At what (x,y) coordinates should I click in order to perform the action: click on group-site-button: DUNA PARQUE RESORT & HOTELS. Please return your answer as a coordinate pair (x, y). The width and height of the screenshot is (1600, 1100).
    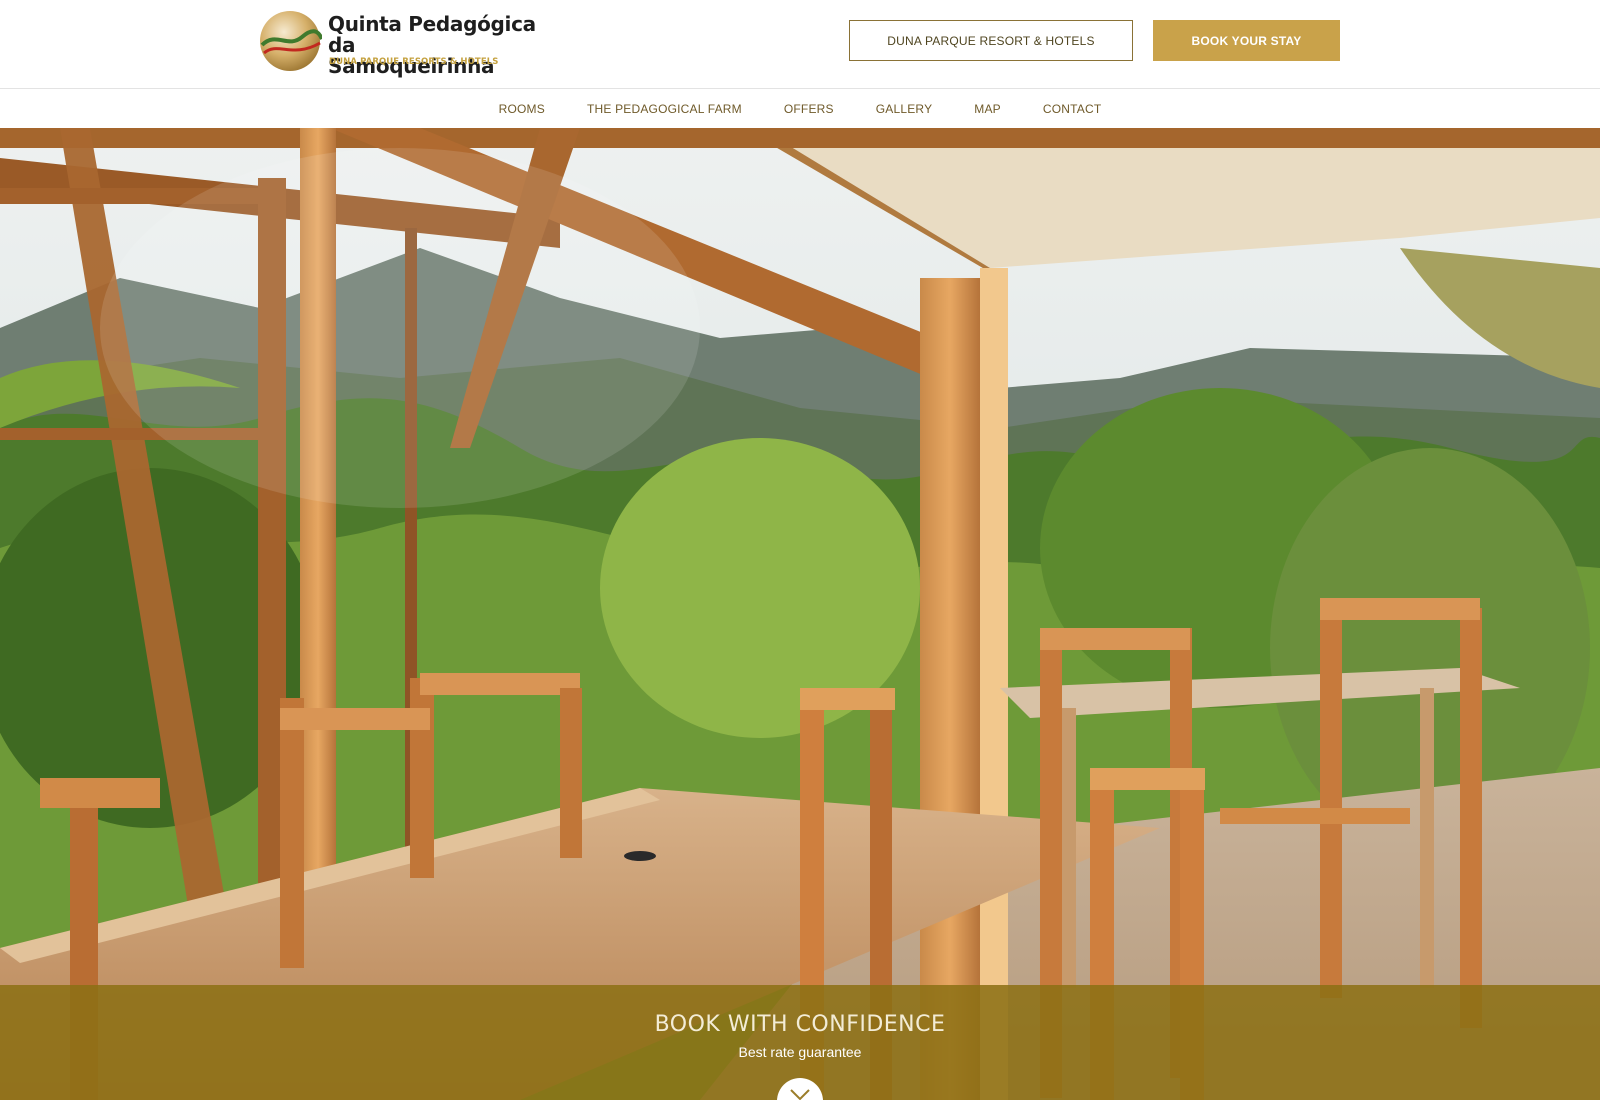
    Looking at the image, I should click on (991, 40).